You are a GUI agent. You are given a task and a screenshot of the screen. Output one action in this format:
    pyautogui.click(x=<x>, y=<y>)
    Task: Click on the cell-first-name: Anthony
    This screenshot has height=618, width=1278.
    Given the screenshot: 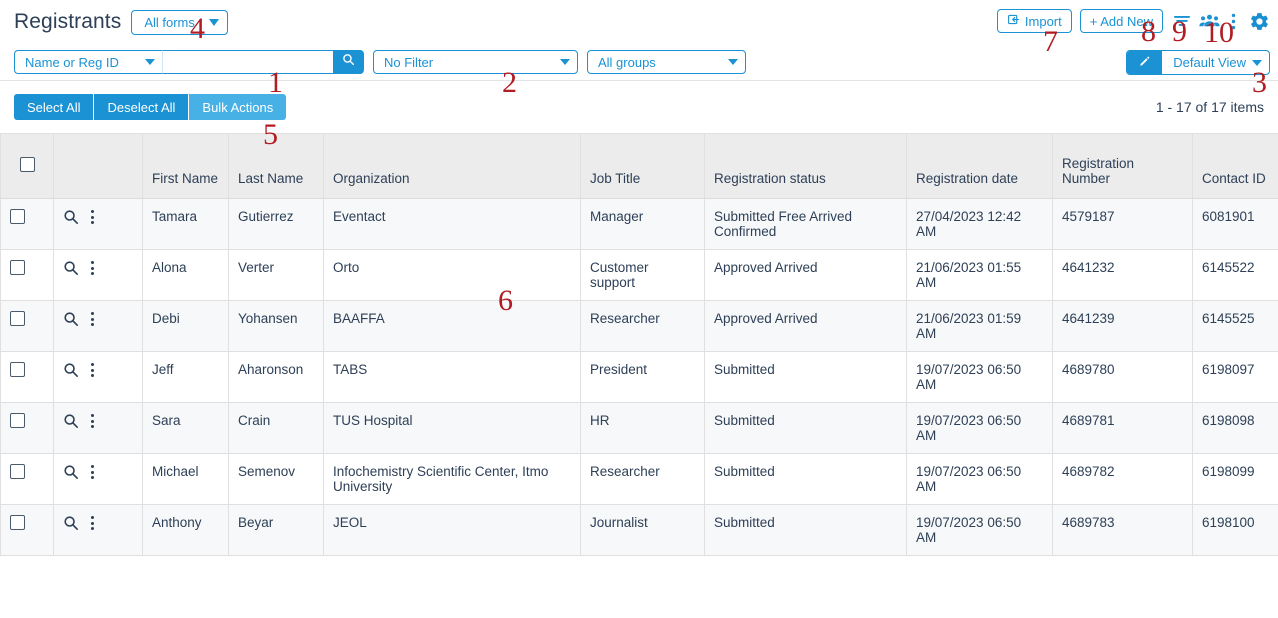 What is the action you would take?
    pyautogui.click(x=185, y=530)
    